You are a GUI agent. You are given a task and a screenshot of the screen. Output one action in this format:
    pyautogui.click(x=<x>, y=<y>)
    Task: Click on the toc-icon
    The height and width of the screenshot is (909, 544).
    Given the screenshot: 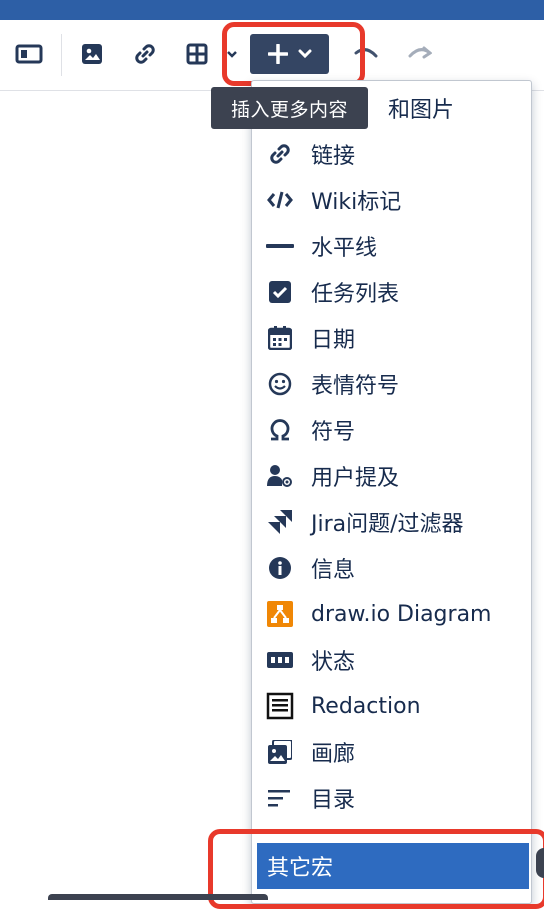 What is the action you would take?
    pyautogui.click(x=280, y=798)
    